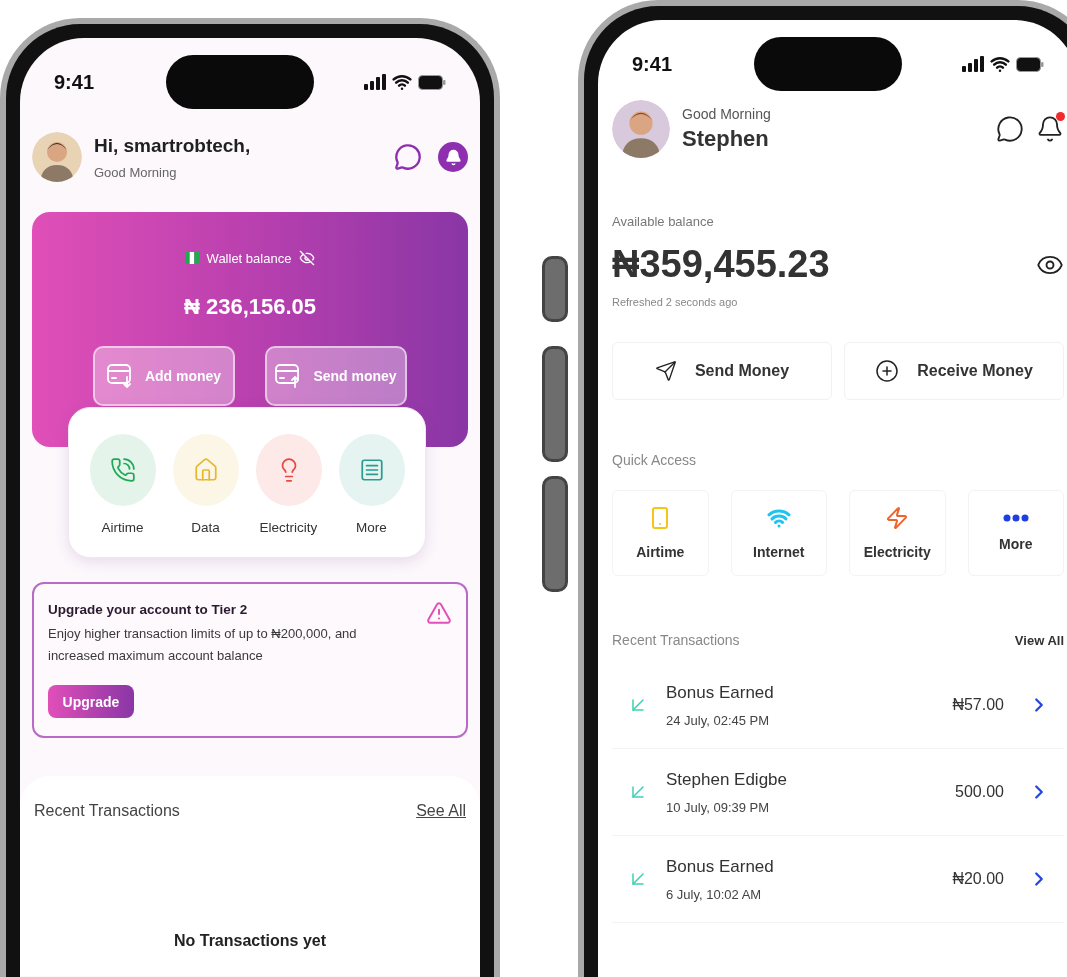  Describe the element at coordinates (288, 527) in the screenshot. I see `service-label: Electricity` at that location.